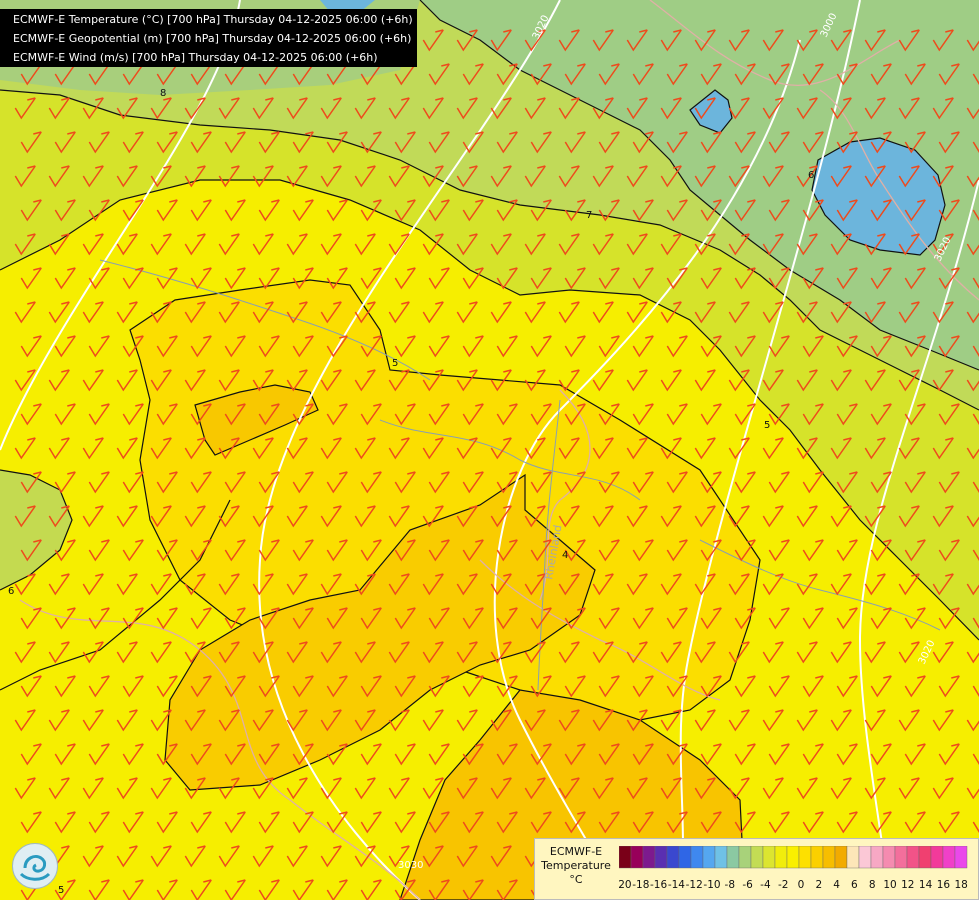  Describe the element at coordinates (658, 885) in the screenshot. I see `legend-tick-label: -16` at that location.